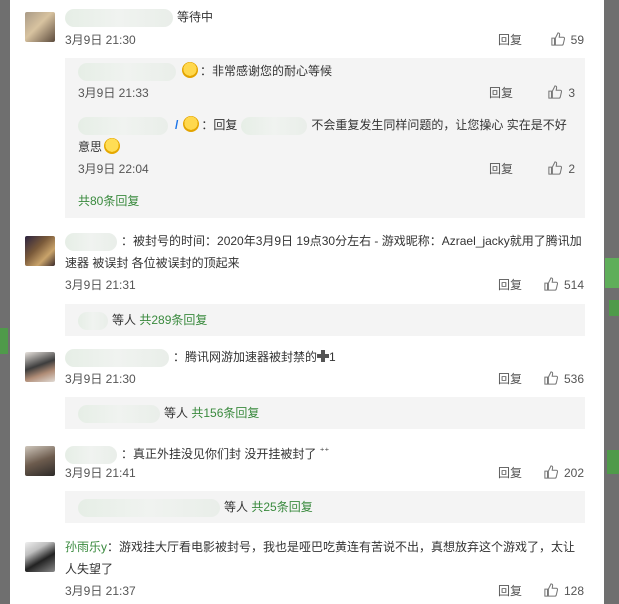 This screenshot has height=604, width=619. What do you see at coordinates (324, 285) in the screenshot?
I see `comment-meta: 3月9日 21:31 回复 514` at bounding box center [324, 285].